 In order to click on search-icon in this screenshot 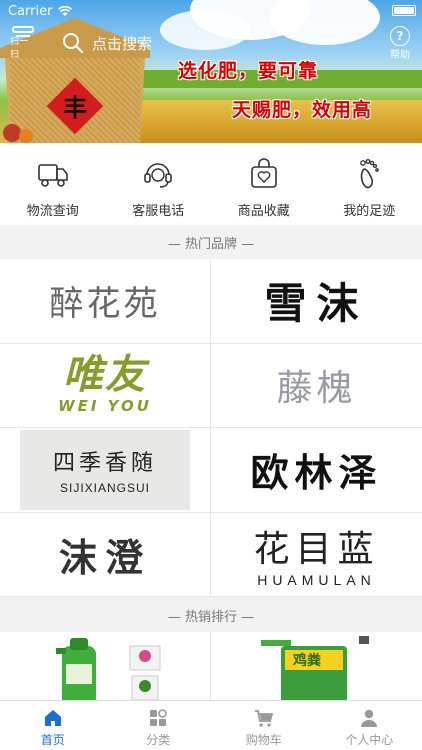, I will do `click(73, 43)`.